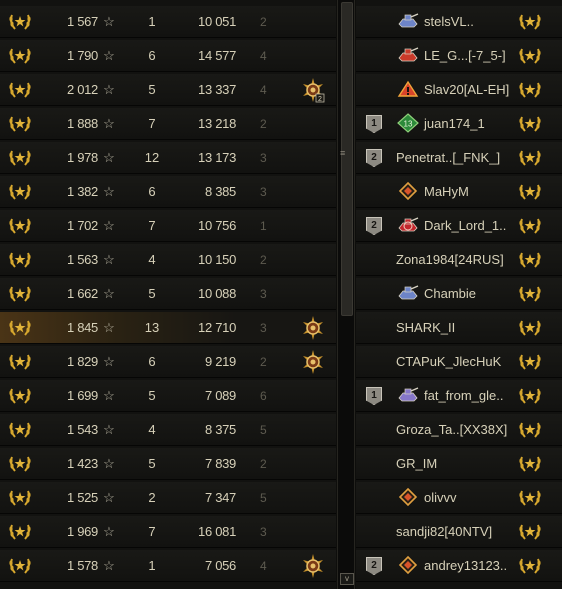 The height and width of the screenshot is (589, 562). Describe the element at coordinates (464, 192) in the screenshot. I see `player-name: MaHyM` at that location.